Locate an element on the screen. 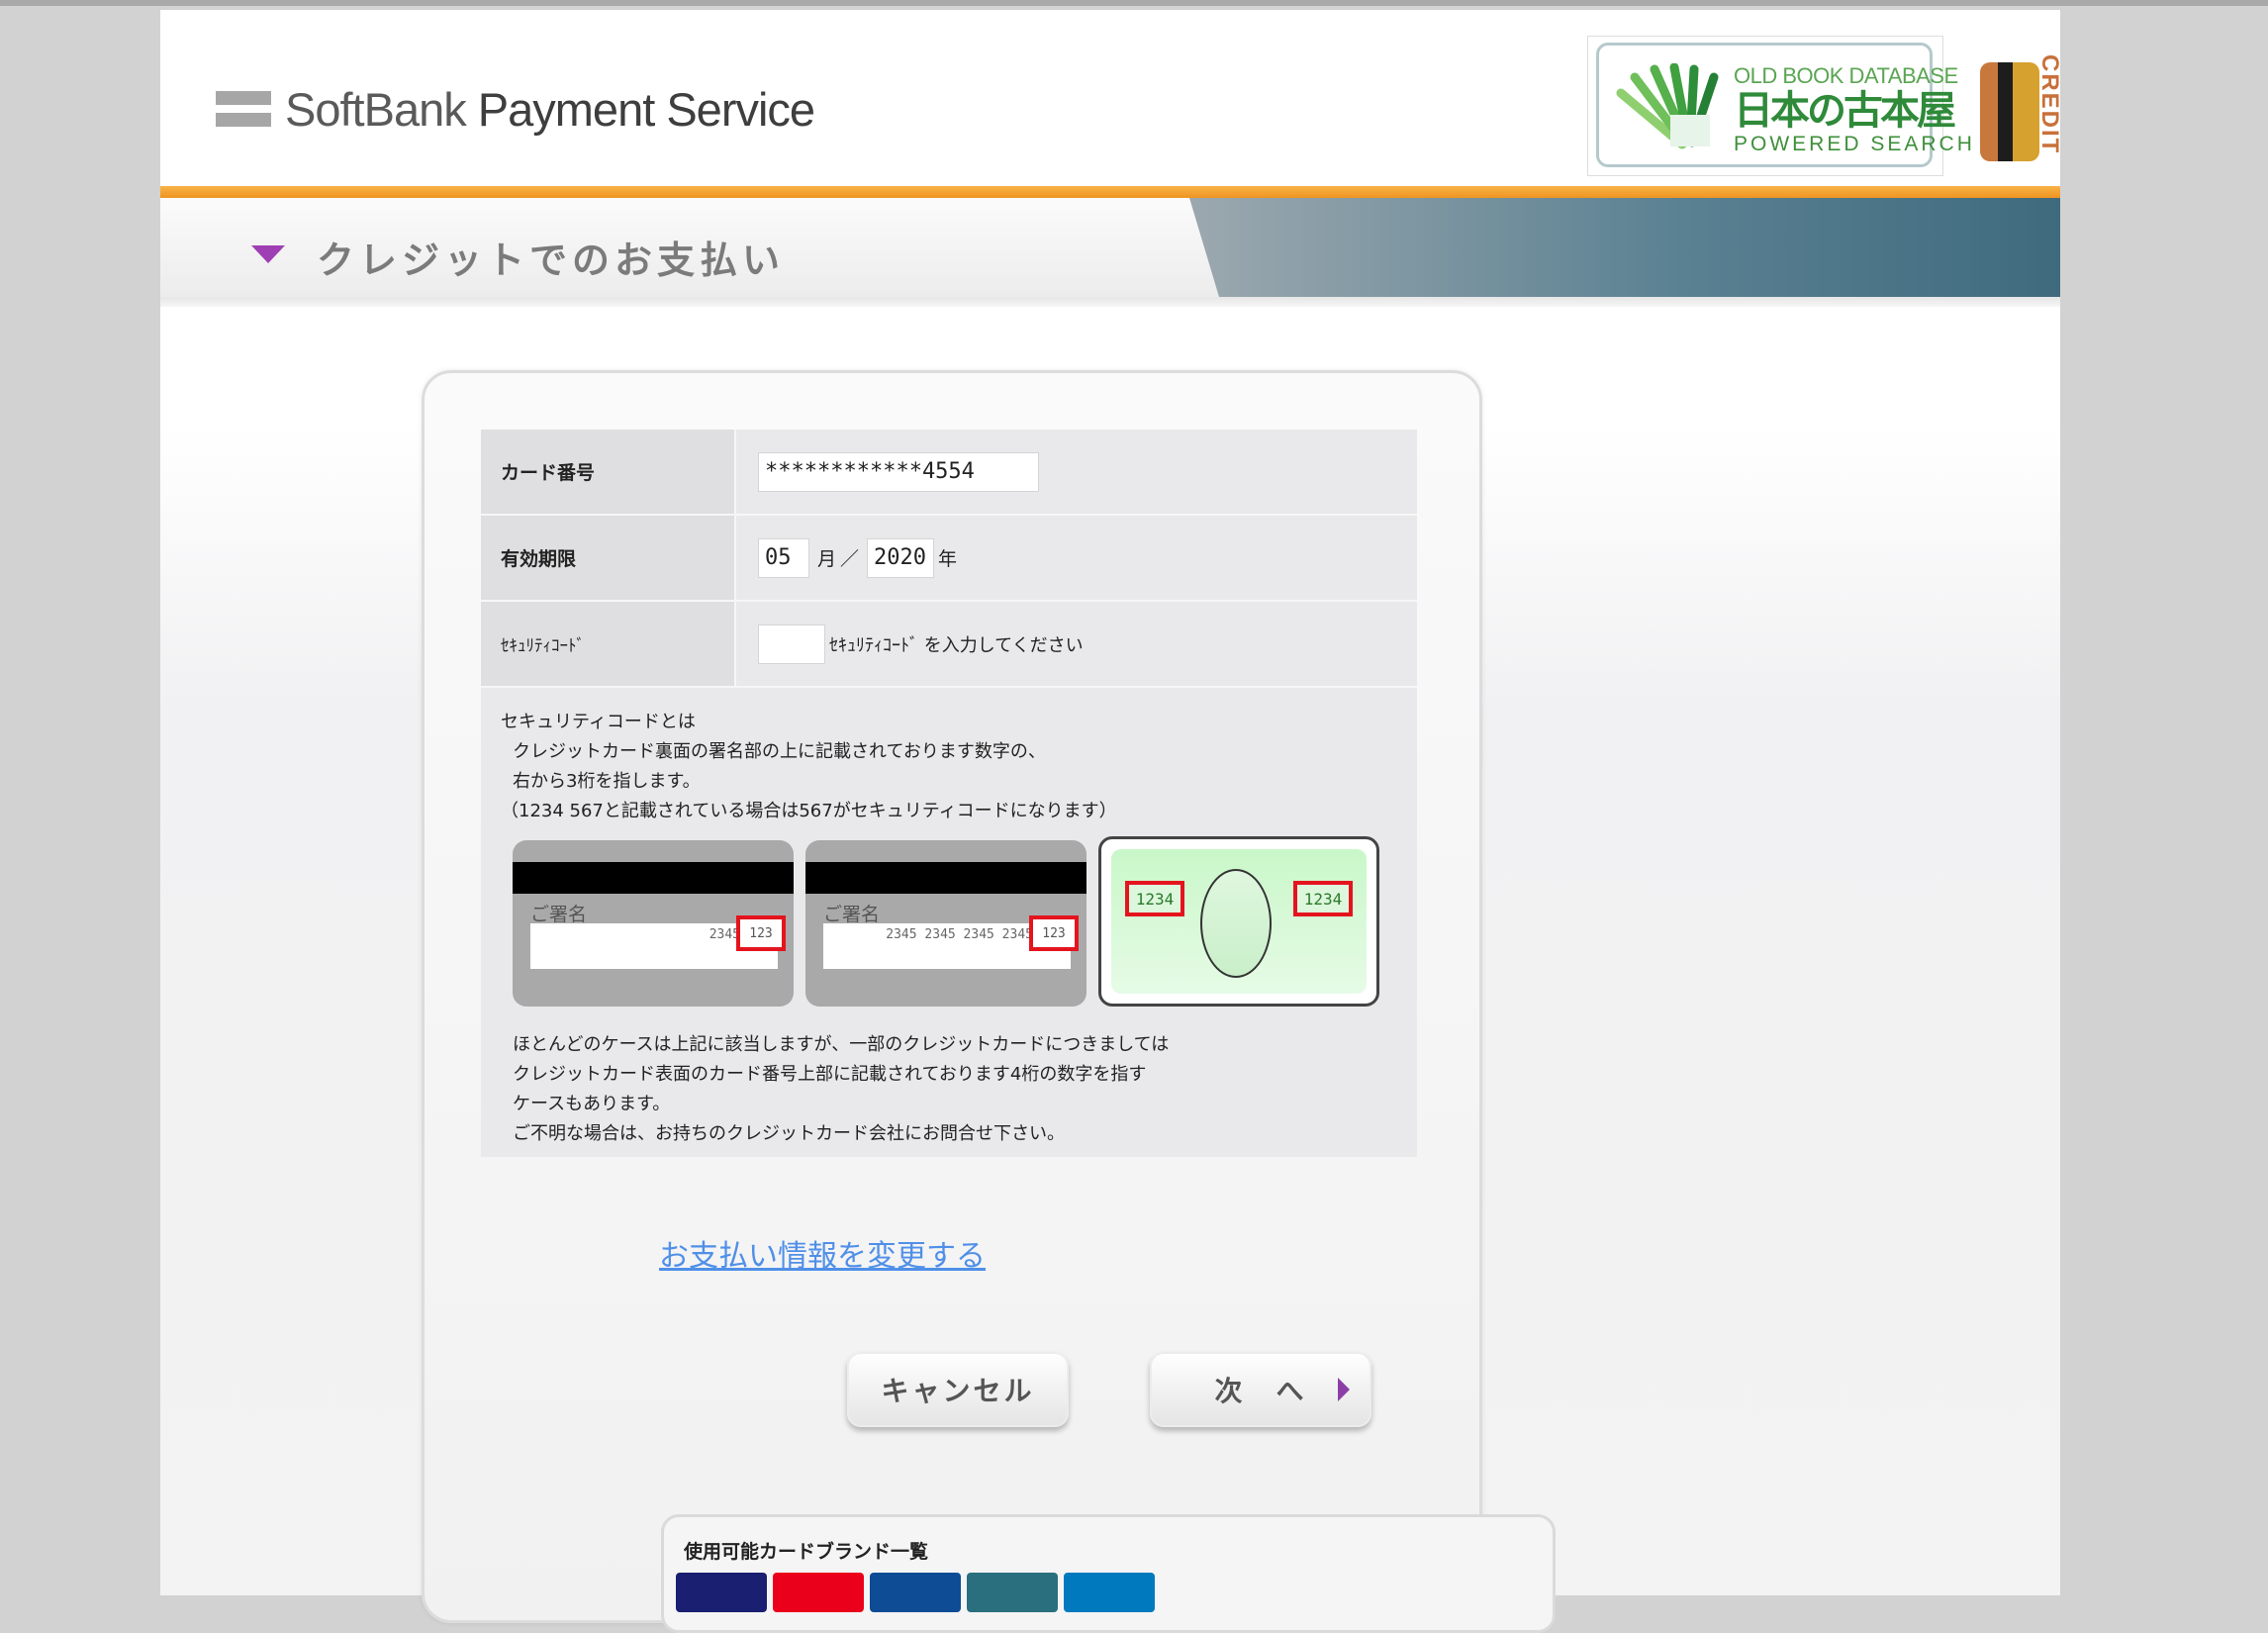  expiry-row: 有効期限 05 月 ／ 2020 年 is located at coordinates (949, 559).